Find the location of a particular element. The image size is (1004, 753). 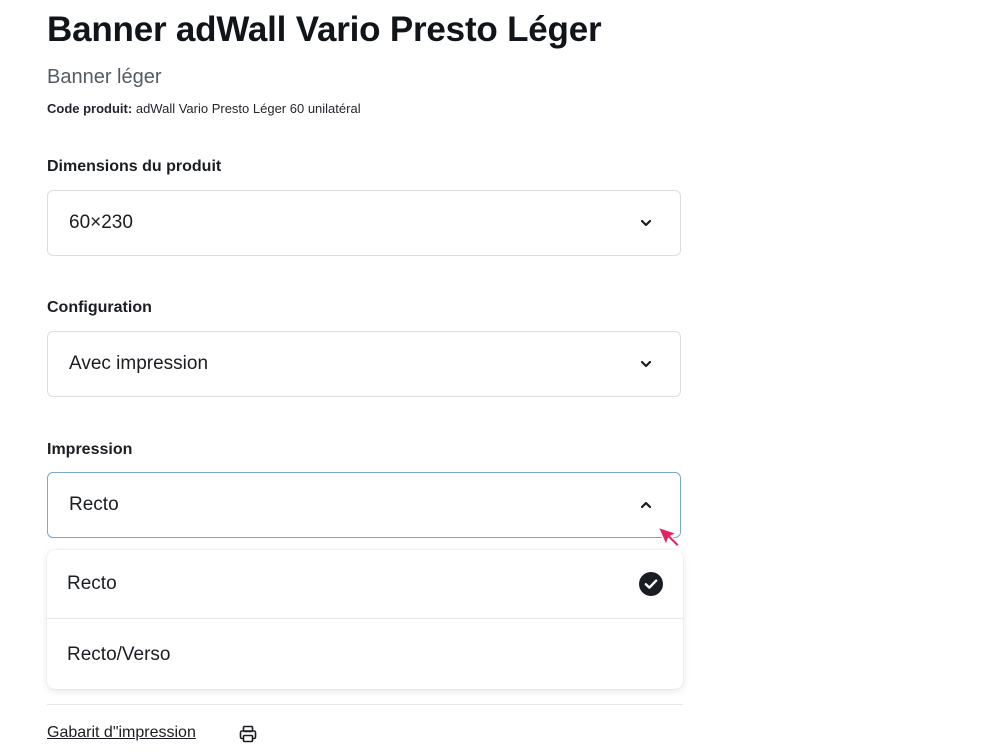

configuration-select-value: Avec impression is located at coordinates (139, 363).